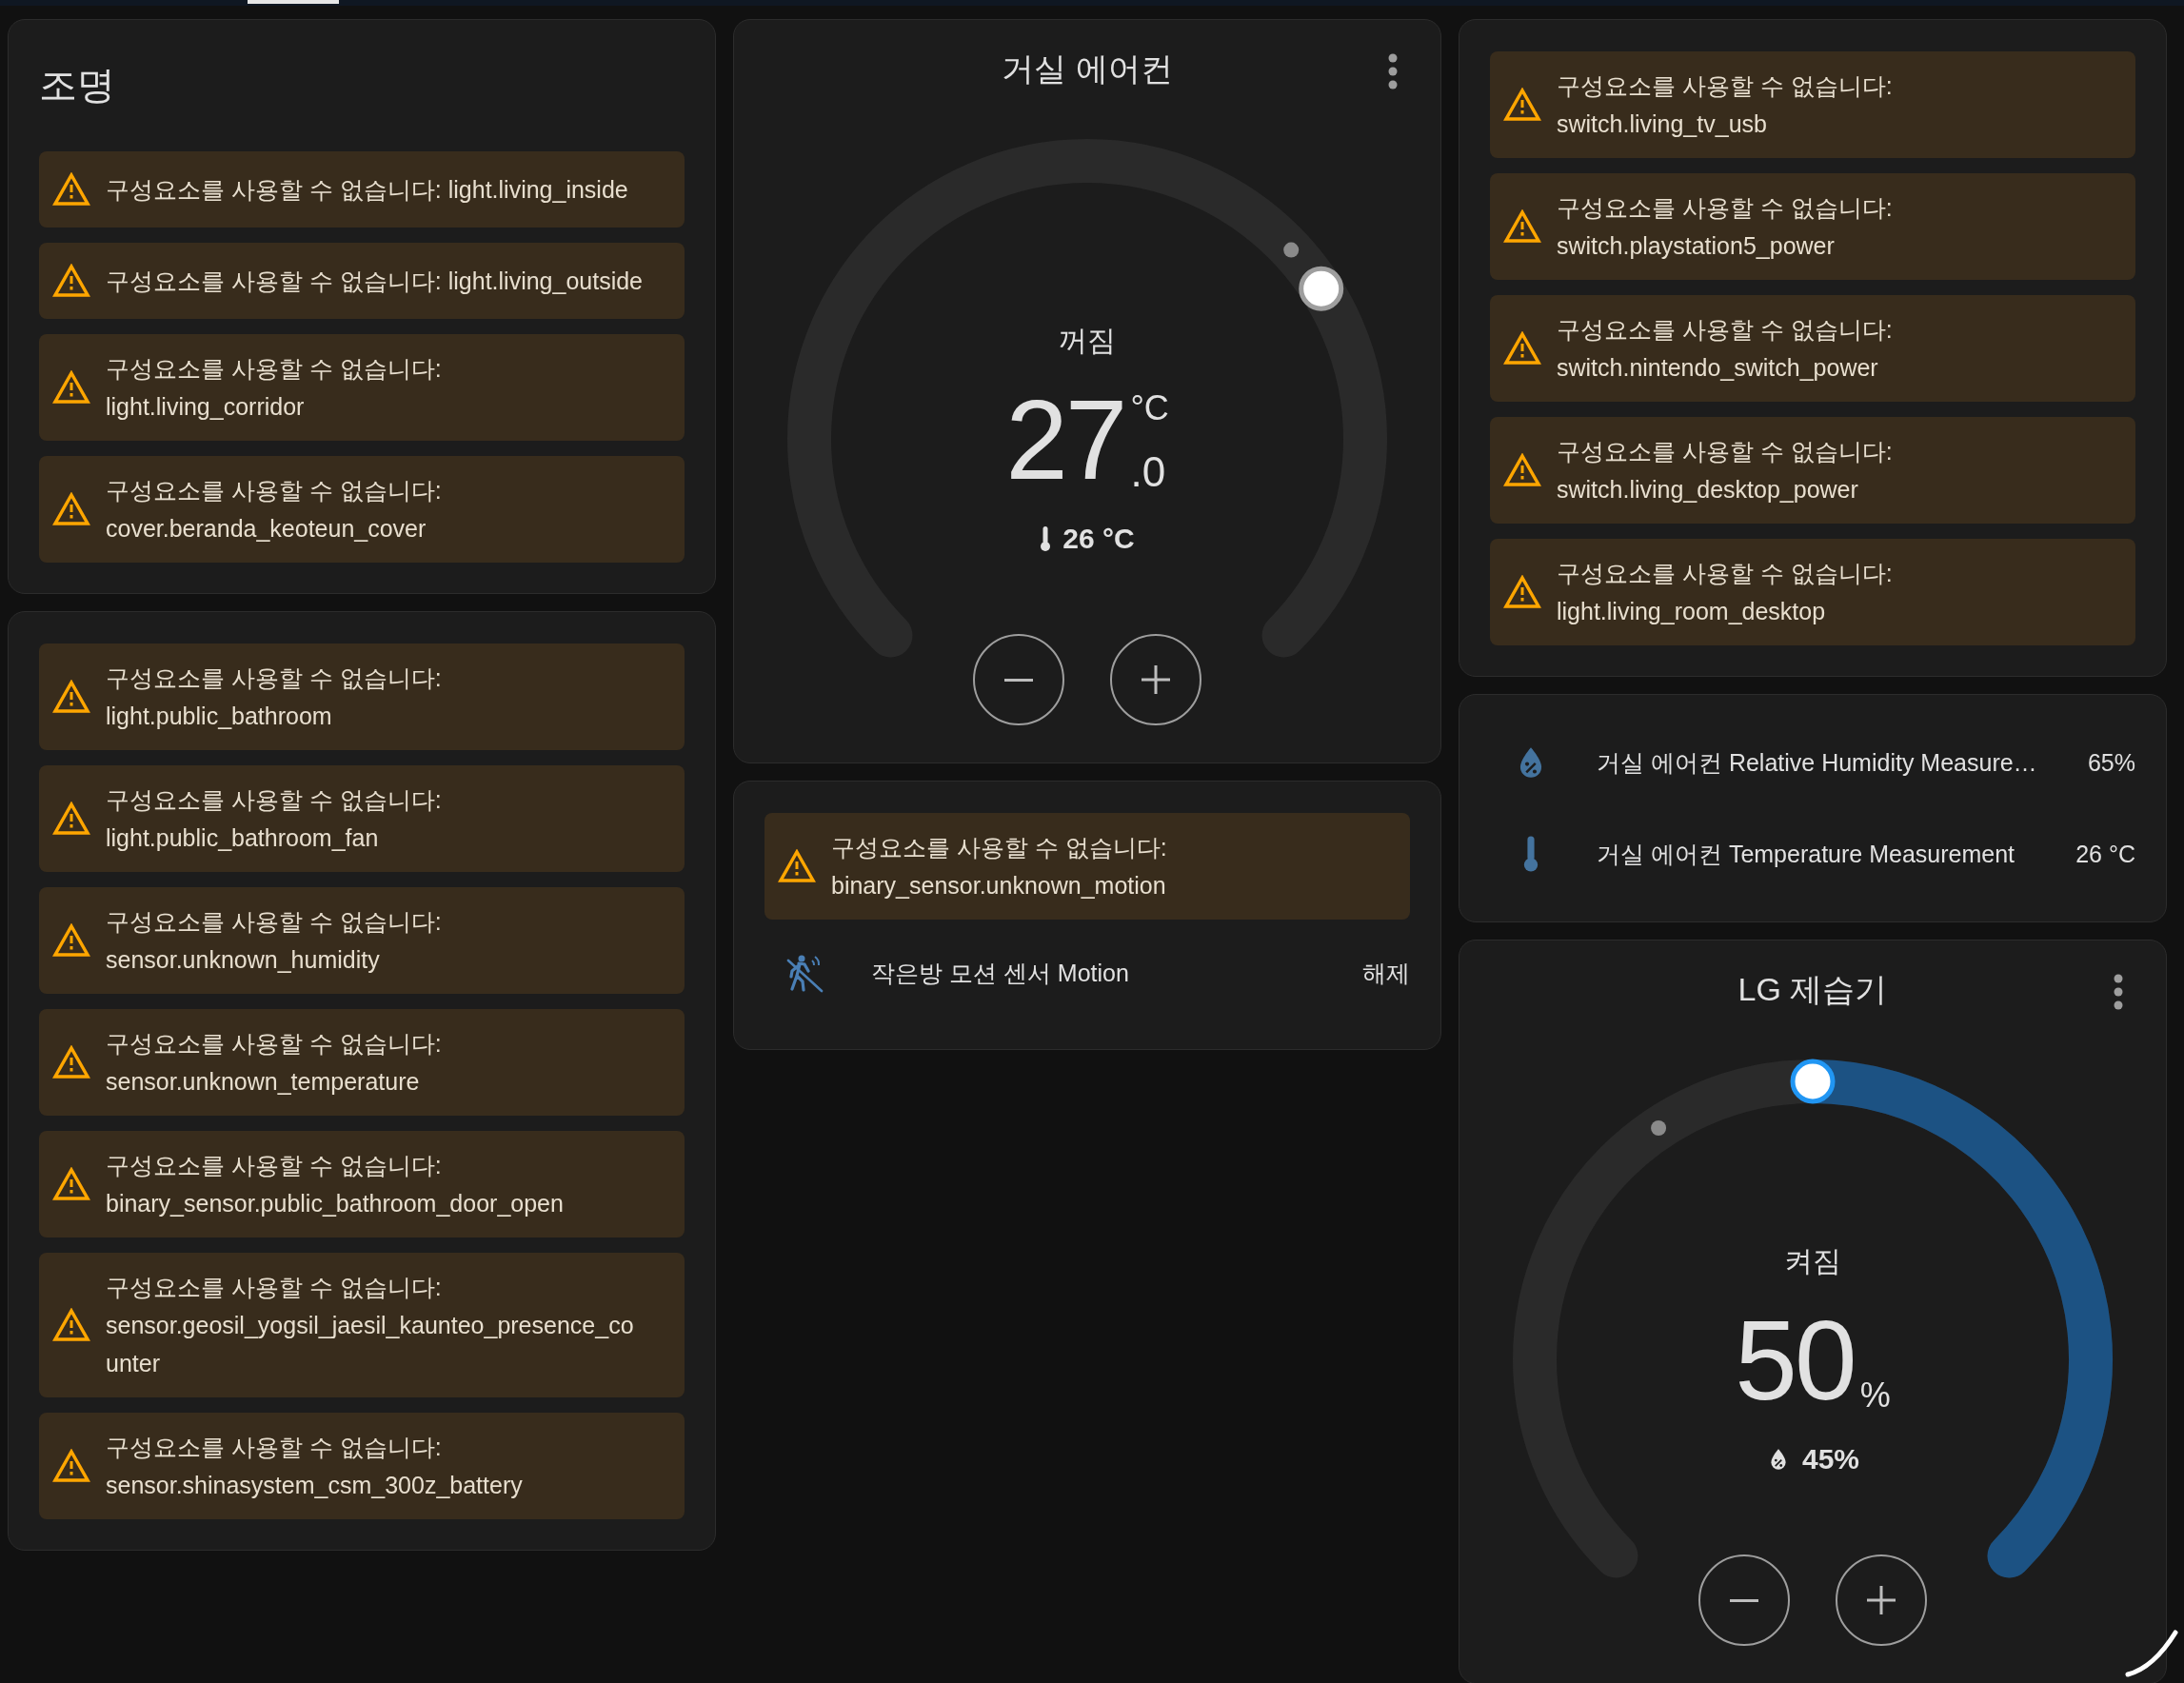 The height and width of the screenshot is (1683, 2184). What do you see at coordinates (1386, 973) in the screenshot?
I see `entity-state: 해제` at bounding box center [1386, 973].